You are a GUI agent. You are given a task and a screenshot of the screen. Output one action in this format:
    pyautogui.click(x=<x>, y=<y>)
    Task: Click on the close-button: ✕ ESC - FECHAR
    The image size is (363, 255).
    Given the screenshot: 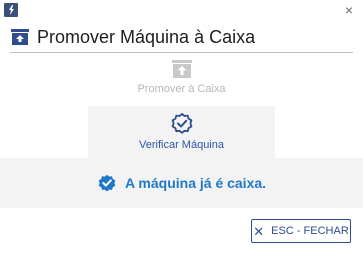 What is the action you would take?
    pyautogui.click(x=301, y=231)
    